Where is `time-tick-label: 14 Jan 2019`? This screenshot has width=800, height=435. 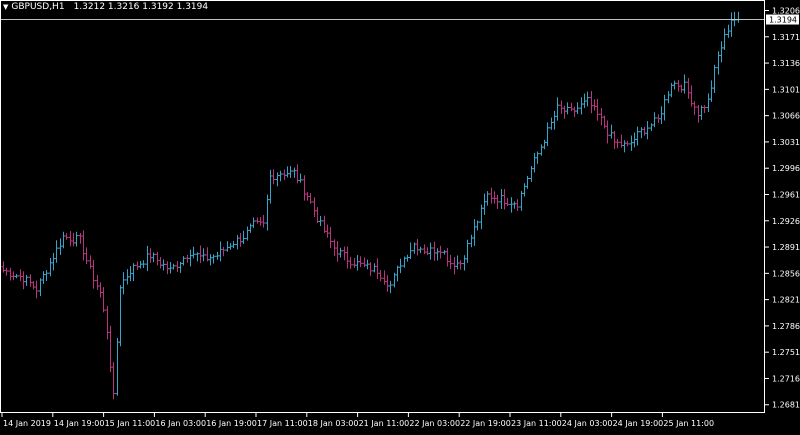 time-tick-label: 14 Jan 2019 is located at coordinates (27, 423).